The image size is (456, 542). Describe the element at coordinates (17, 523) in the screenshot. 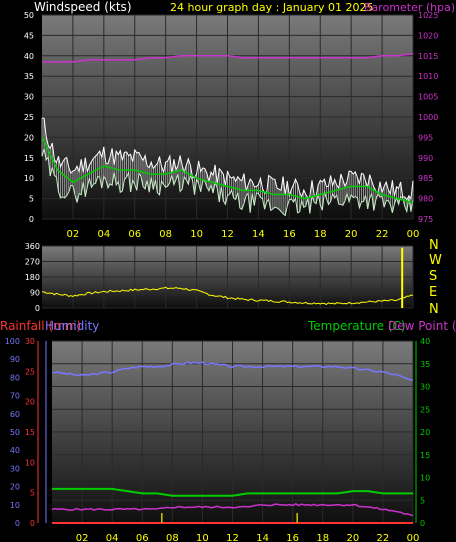

I see `humidity-y-tick-label: 0` at that location.